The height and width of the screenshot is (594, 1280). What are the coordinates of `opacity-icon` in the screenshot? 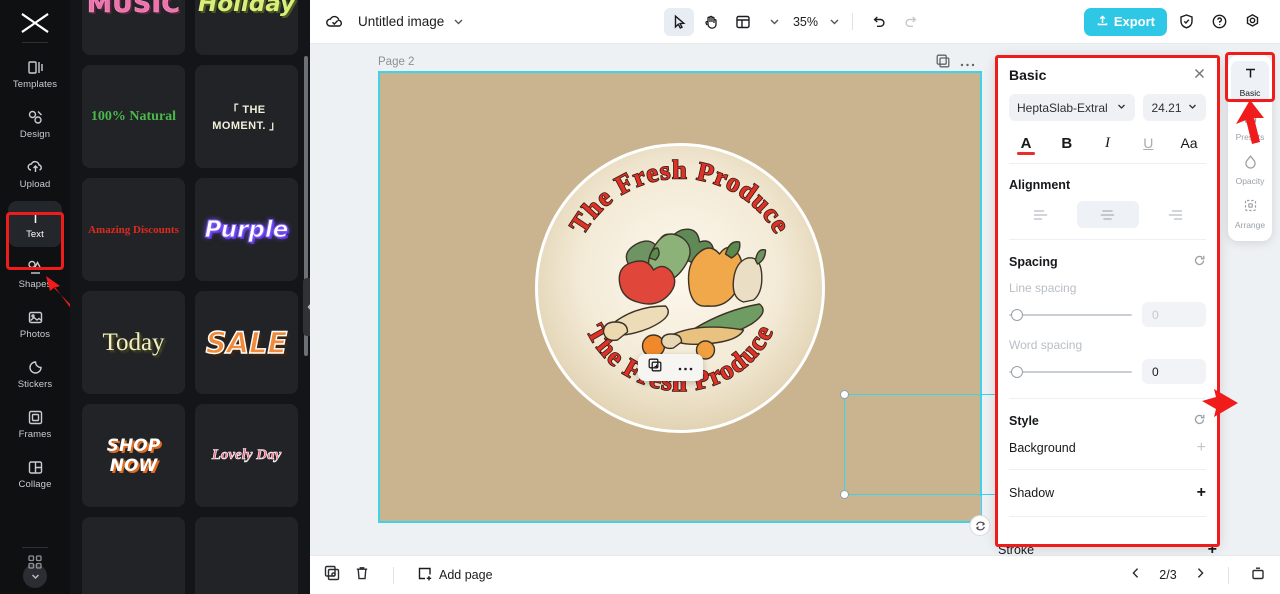 It's located at (1250, 164).